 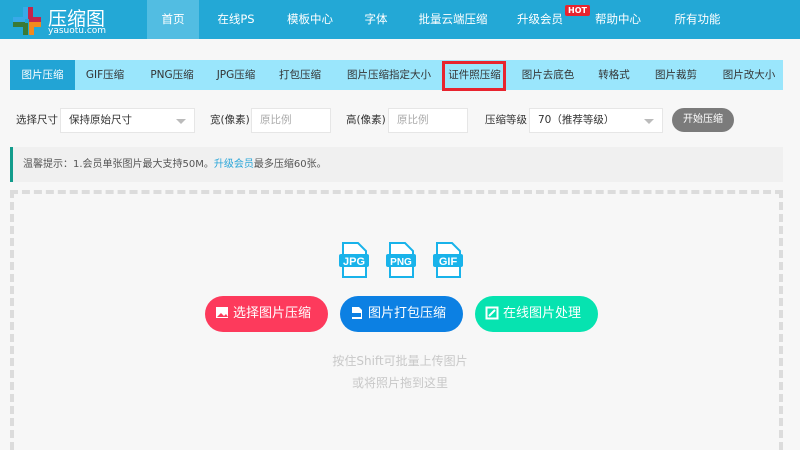 I want to click on nav-upgrade: 升级会员, so click(x=540, y=19).